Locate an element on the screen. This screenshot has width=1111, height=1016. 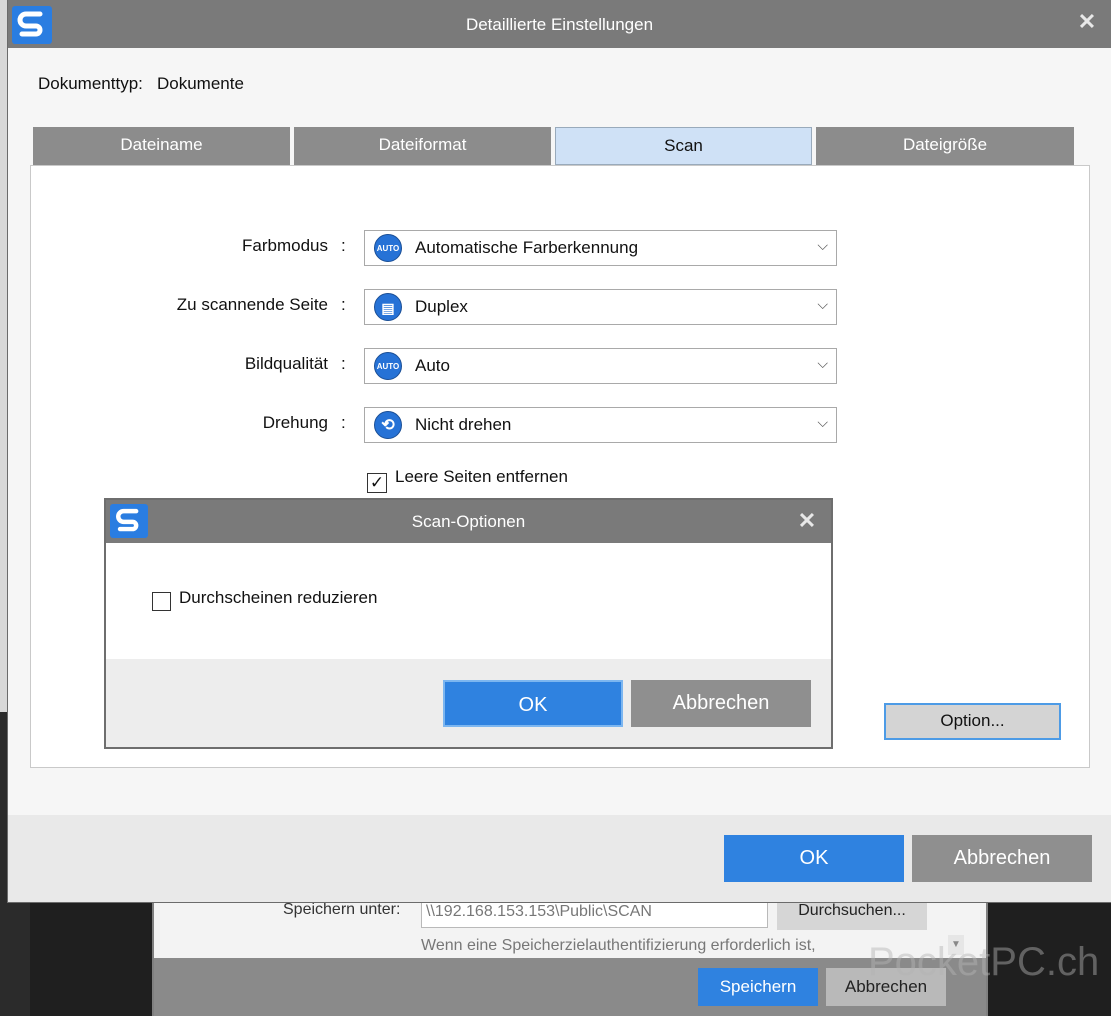
rotation-value: Nicht drehen is located at coordinates (463, 424).